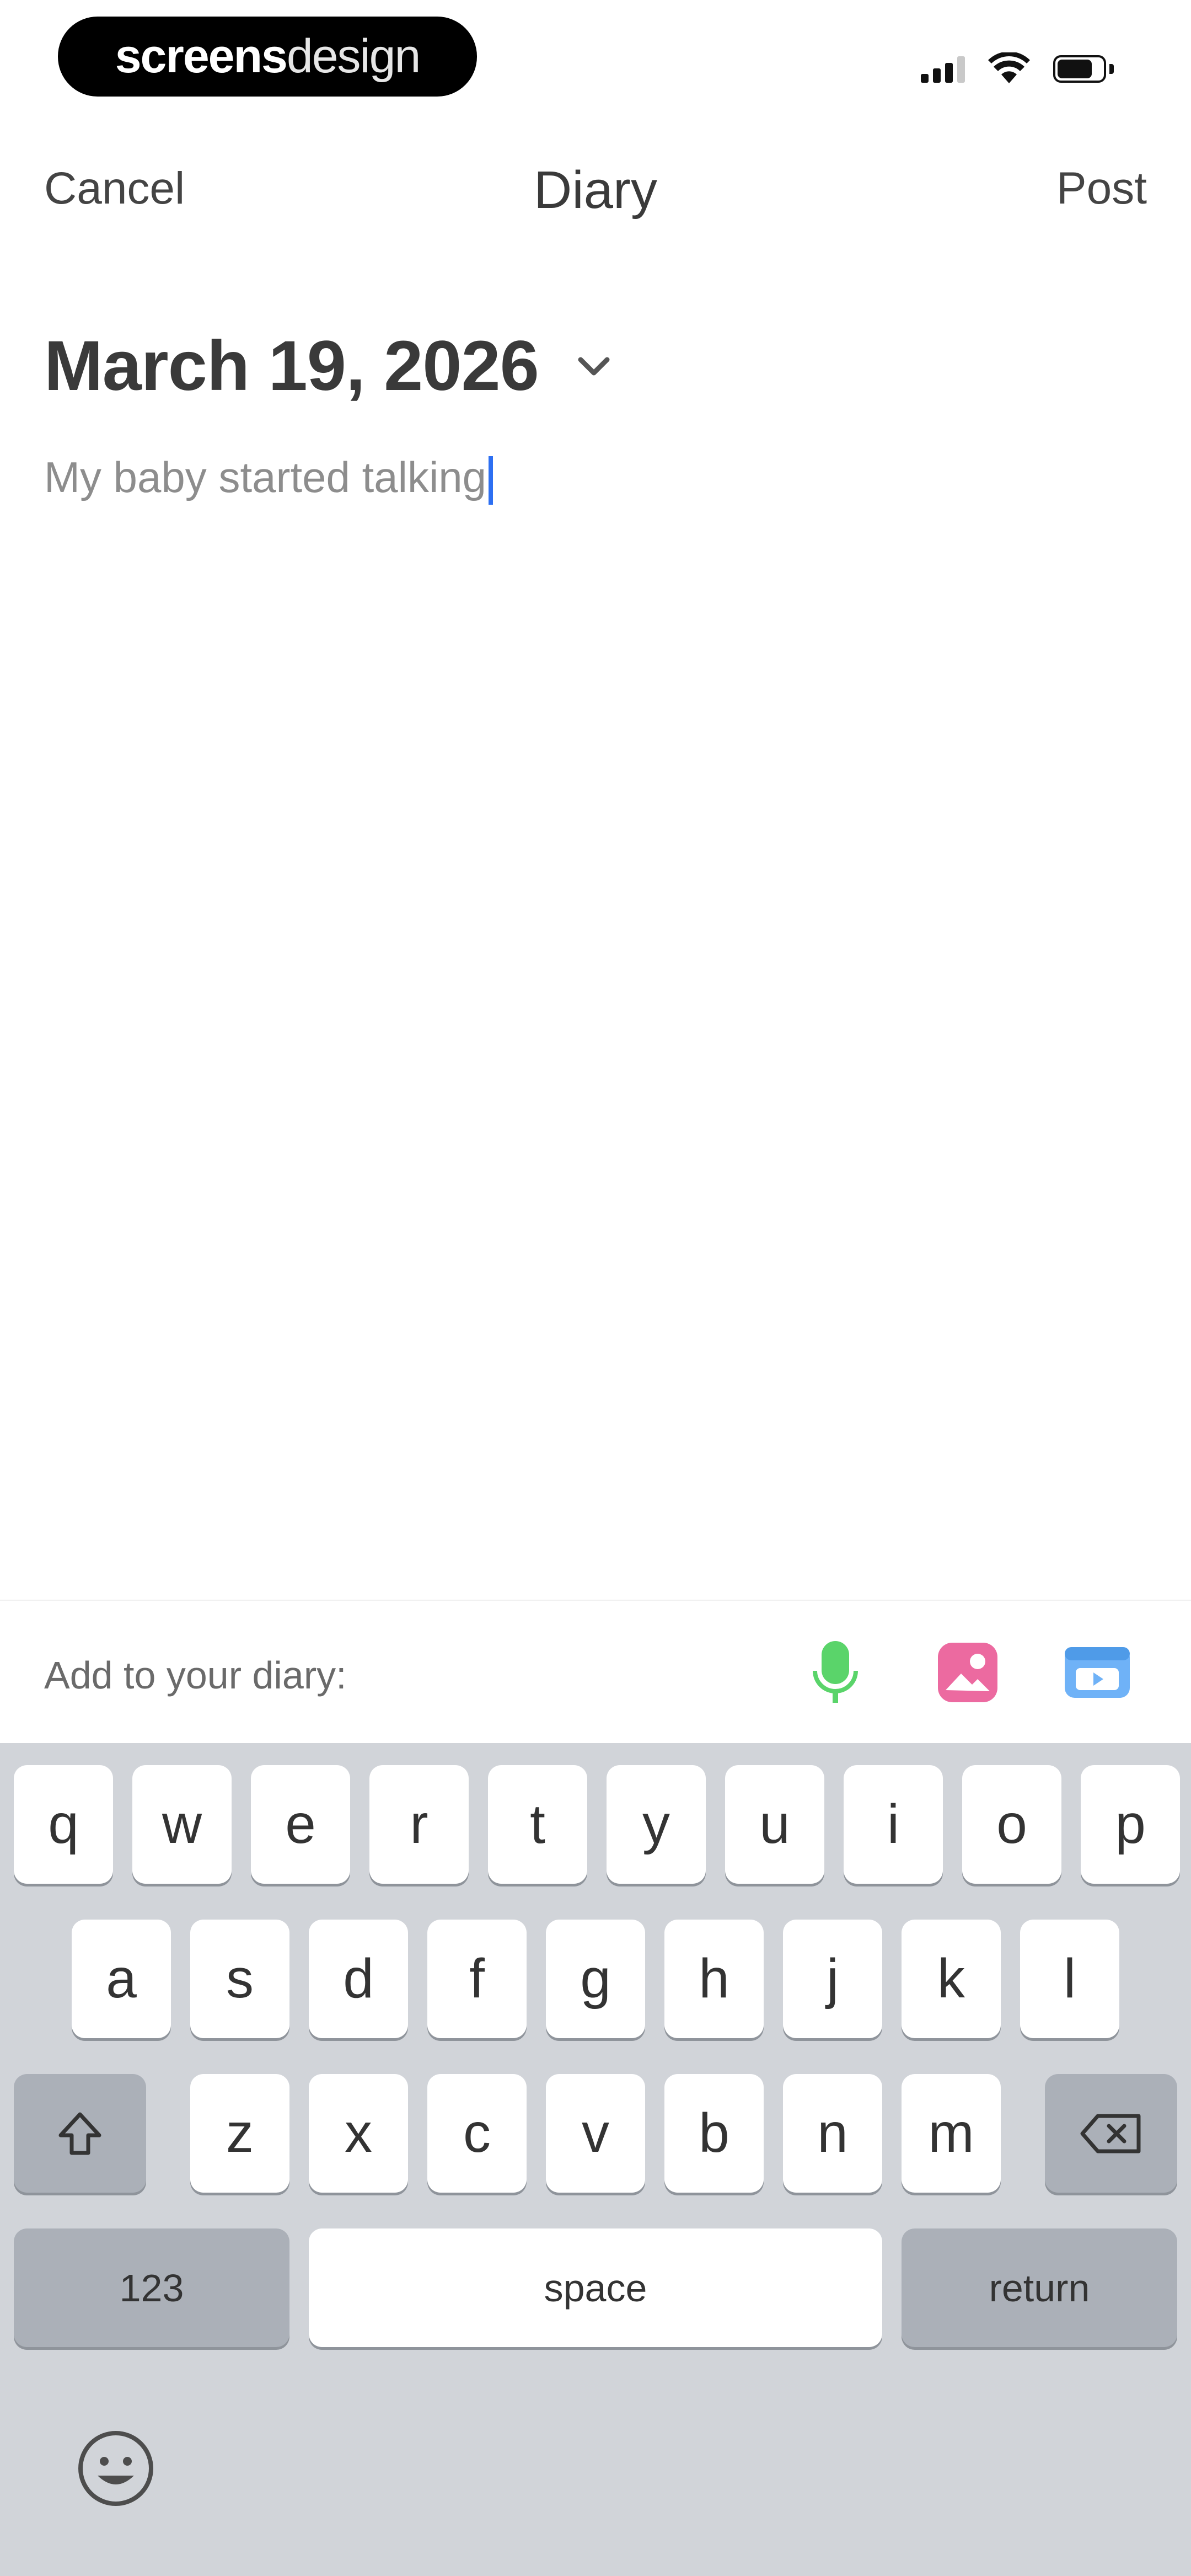  What do you see at coordinates (491, 480) in the screenshot?
I see `text-caret` at bounding box center [491, 480].